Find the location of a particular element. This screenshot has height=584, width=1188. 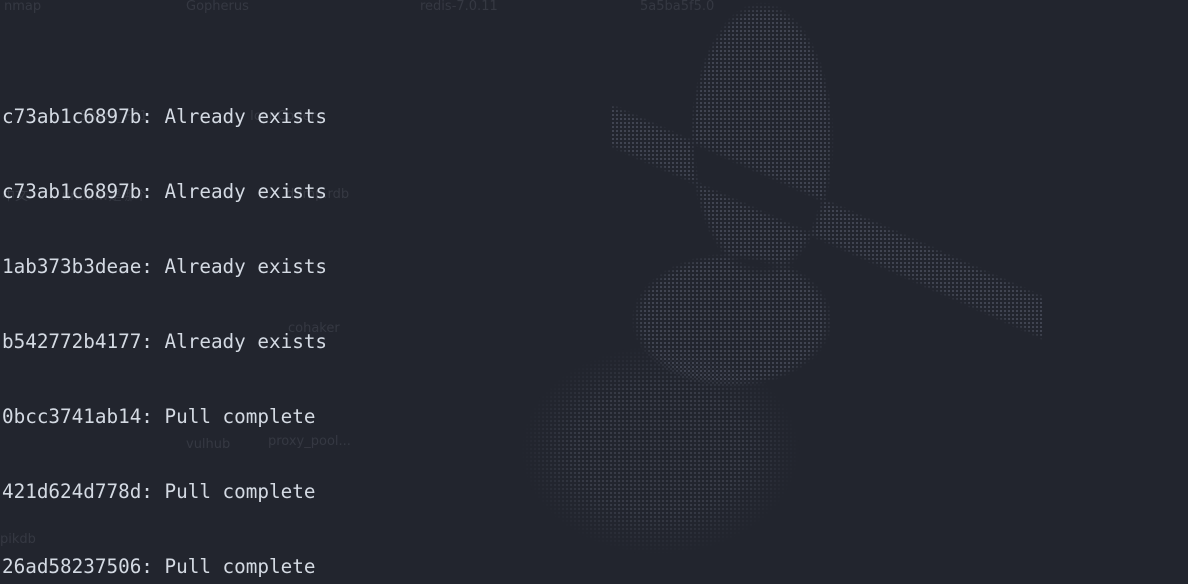

pull-layer-line: b542772b4177: Already exists is located at coordinates (165, 341).